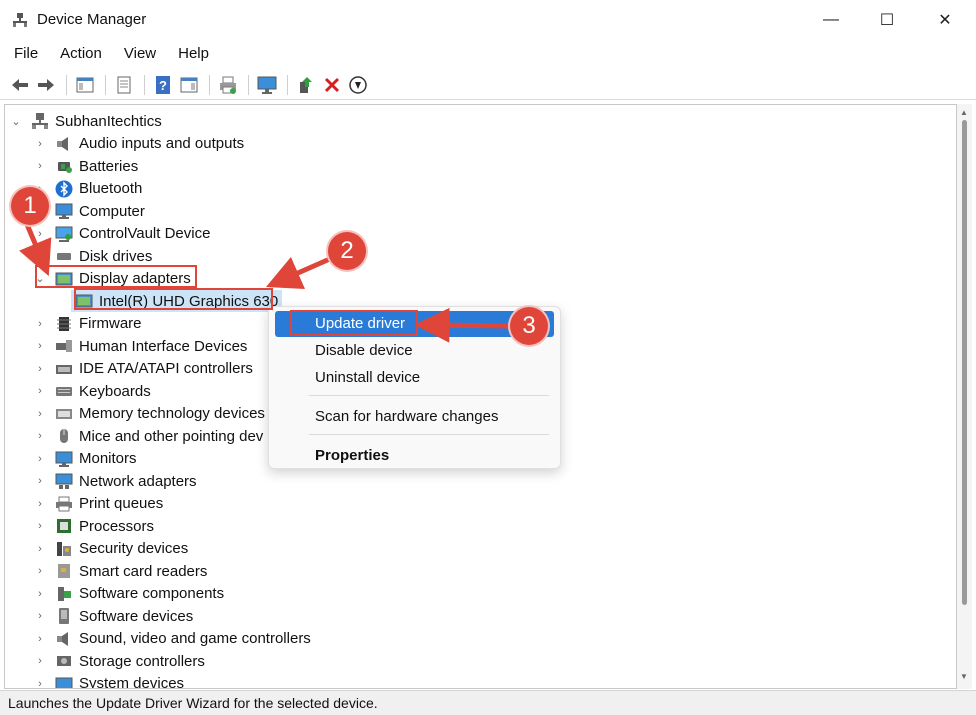  I want to click on tree-category: › Monitors, so click(84, 459).